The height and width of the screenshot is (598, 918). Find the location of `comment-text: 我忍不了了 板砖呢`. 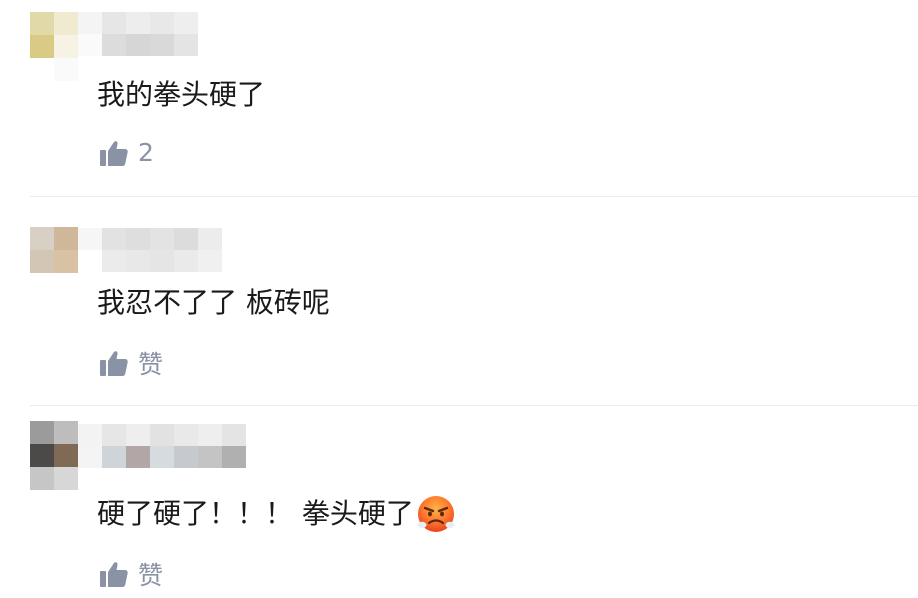

comment-text: 我忍不了了 板砖呢 is located at coordinates (213, 302).